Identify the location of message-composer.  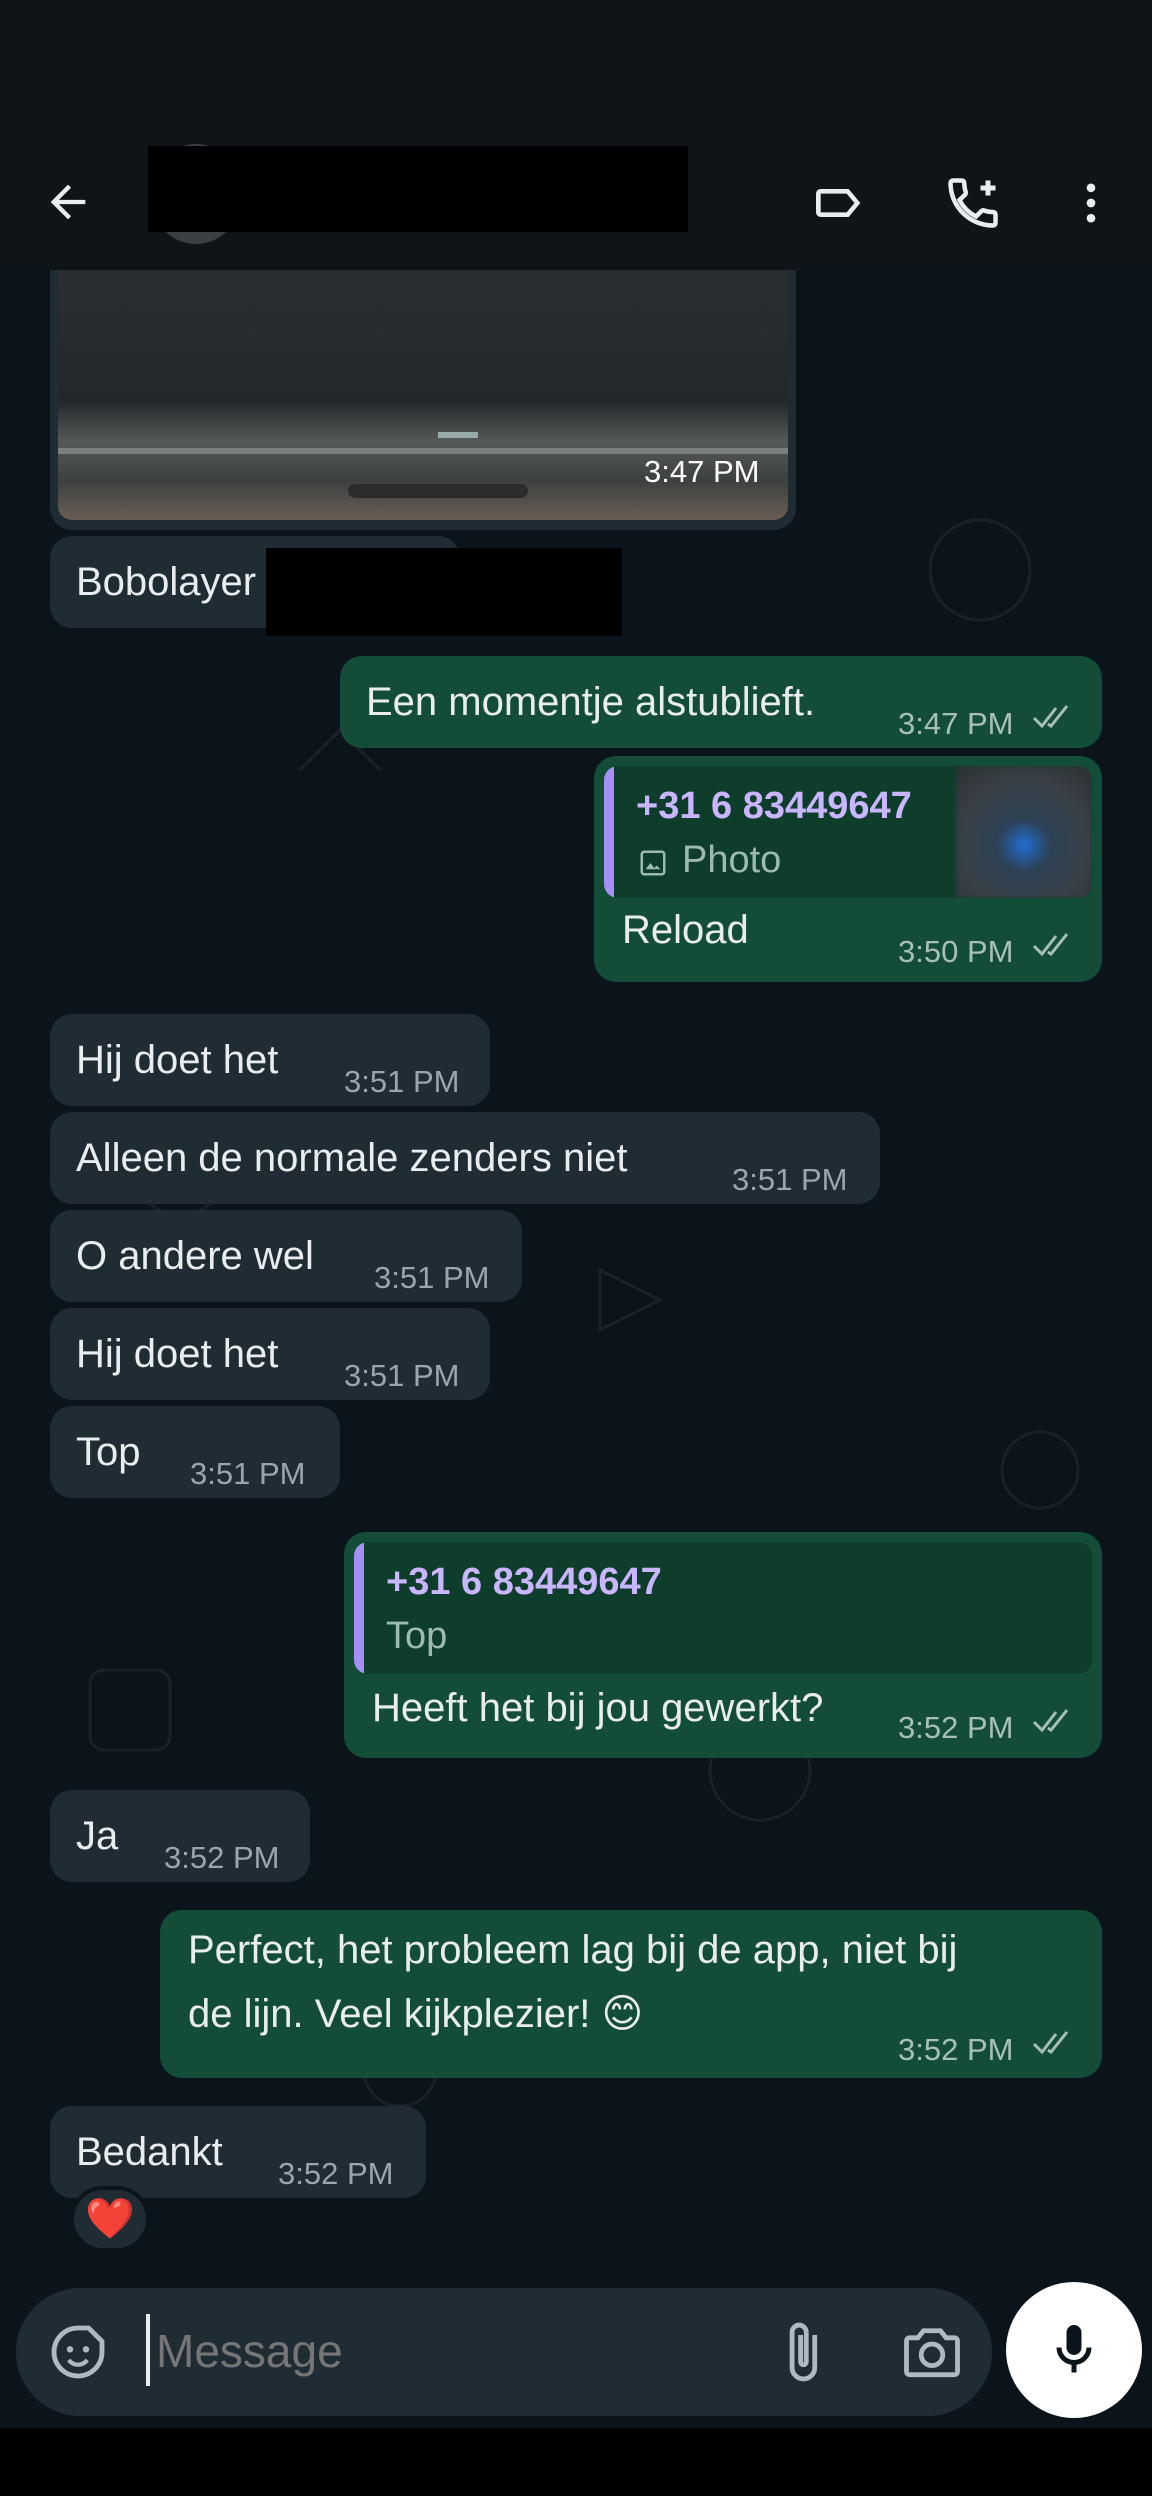
(504, 2352).